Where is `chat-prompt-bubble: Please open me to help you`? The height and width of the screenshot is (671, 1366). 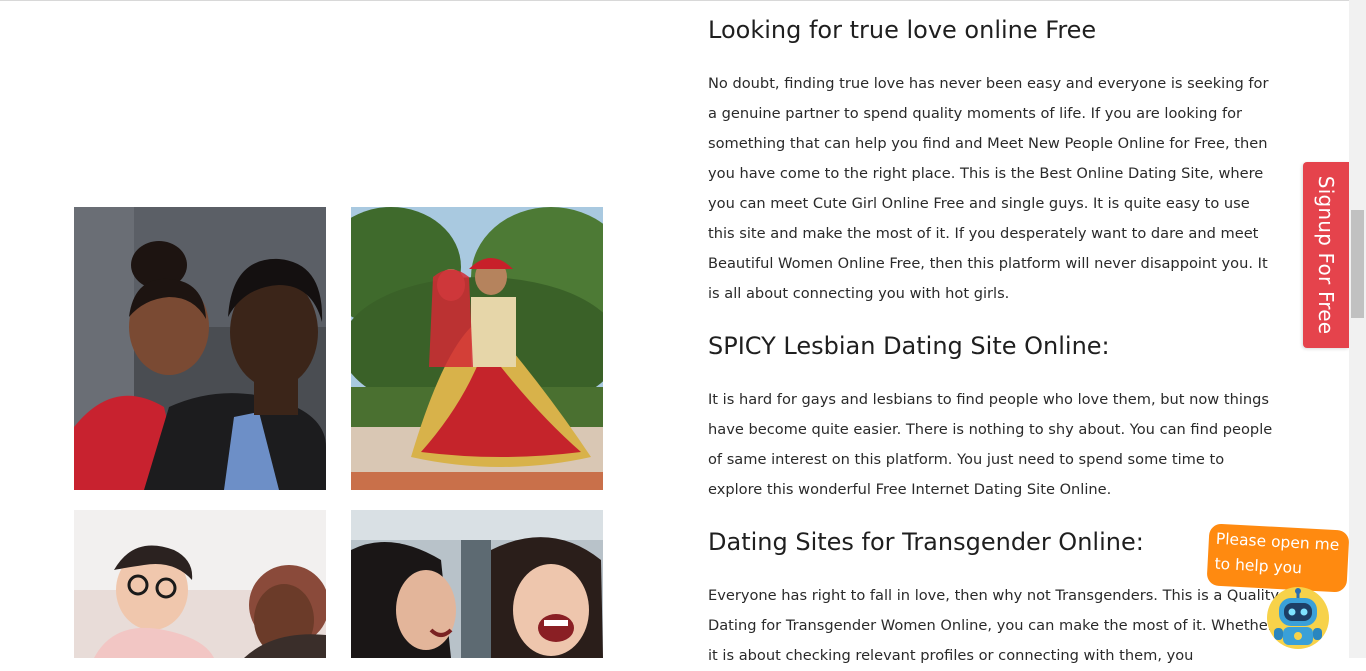
chat-prompt-bubble: Please open me to help you is located at coordinates (1278, 558).